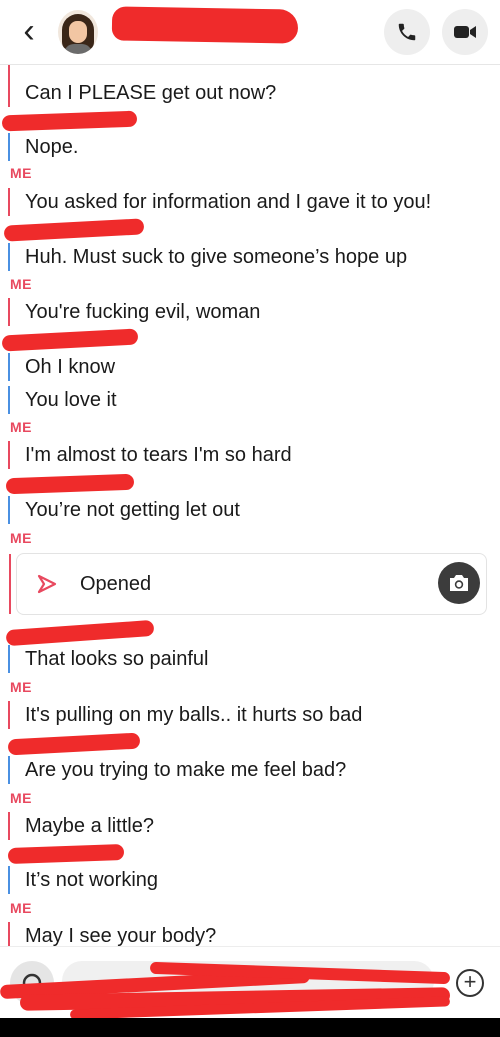 This screenshot has height=1037, width=500. Describe the element at coordinates (29, 31) in the screenshot. I see `back-chevron-icon: ‹` at that location.